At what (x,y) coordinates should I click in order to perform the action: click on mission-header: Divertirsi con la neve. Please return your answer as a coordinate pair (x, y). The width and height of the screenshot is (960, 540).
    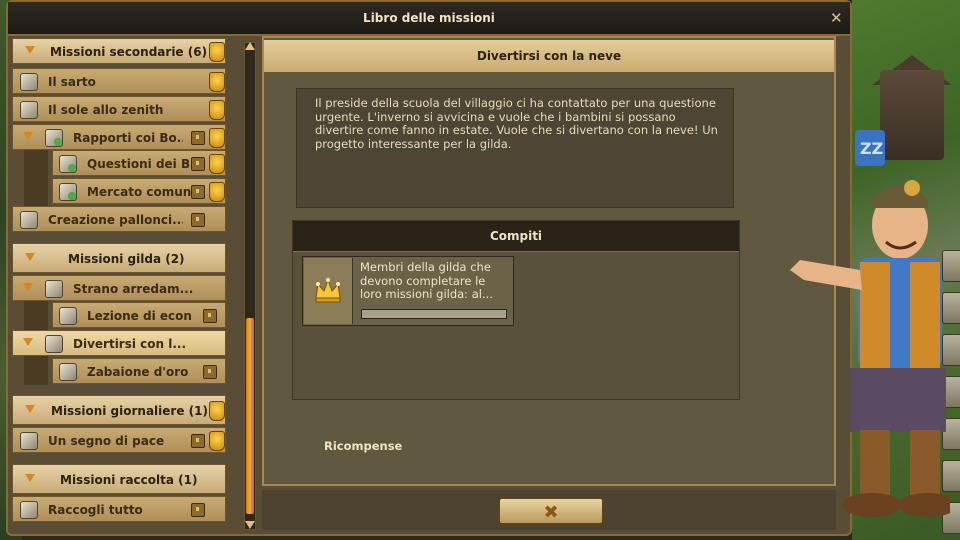
    Looking at the image, I should click on (549, 56).